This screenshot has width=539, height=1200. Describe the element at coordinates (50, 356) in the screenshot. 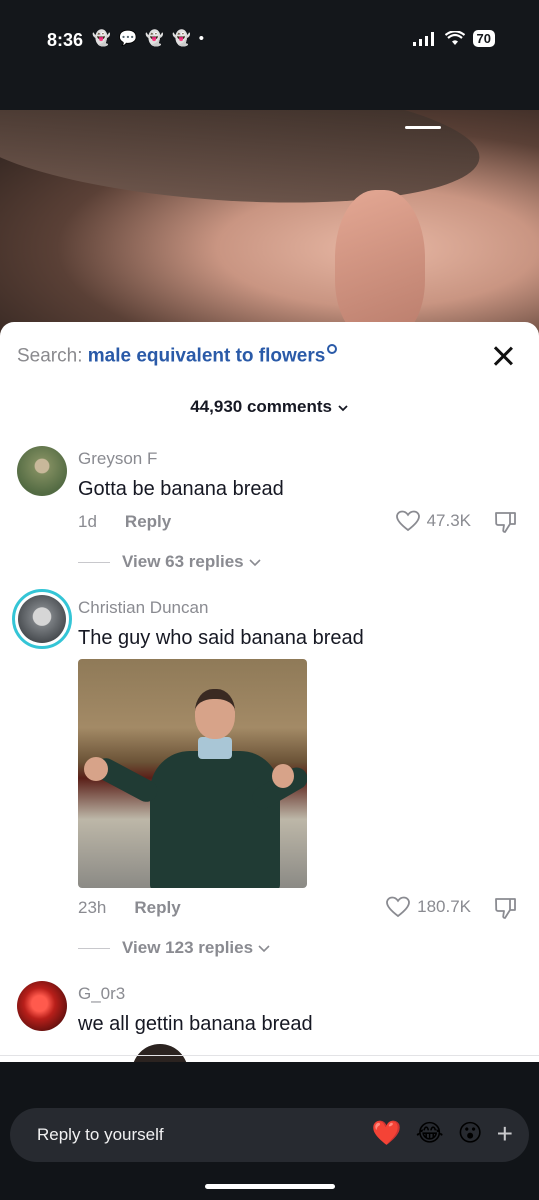

I see `search-prefix: Search:` at that location.